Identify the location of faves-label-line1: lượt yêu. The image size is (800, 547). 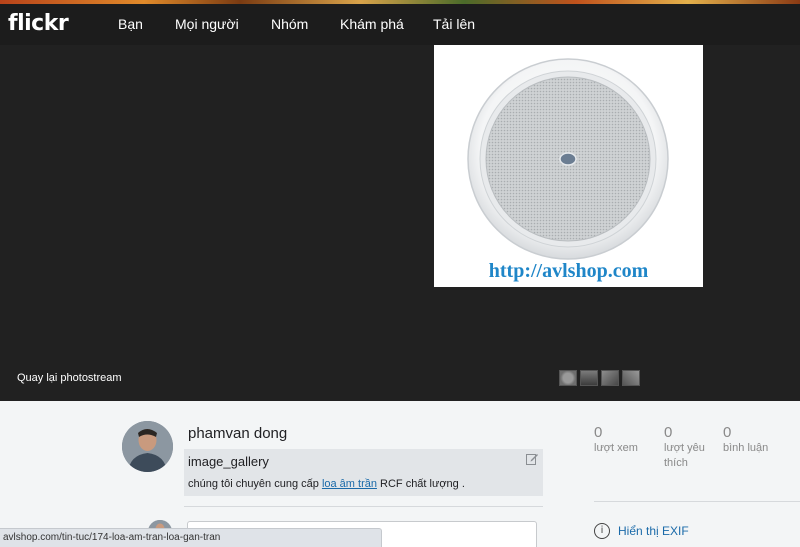
(684, 448).